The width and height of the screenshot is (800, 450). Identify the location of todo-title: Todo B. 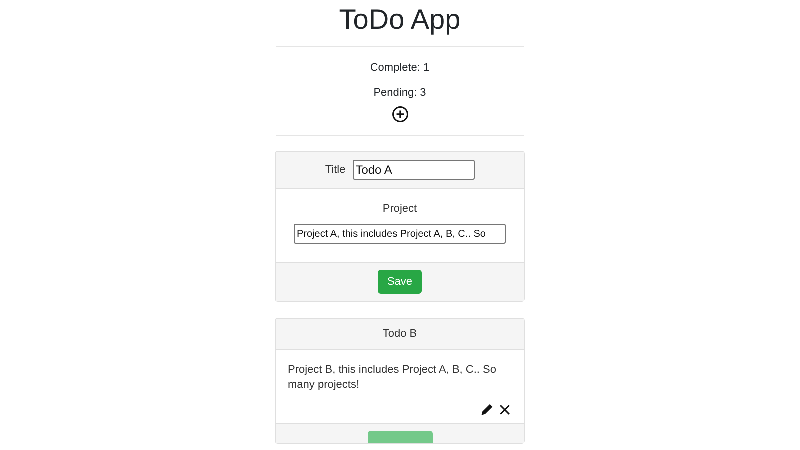
(400, 334).